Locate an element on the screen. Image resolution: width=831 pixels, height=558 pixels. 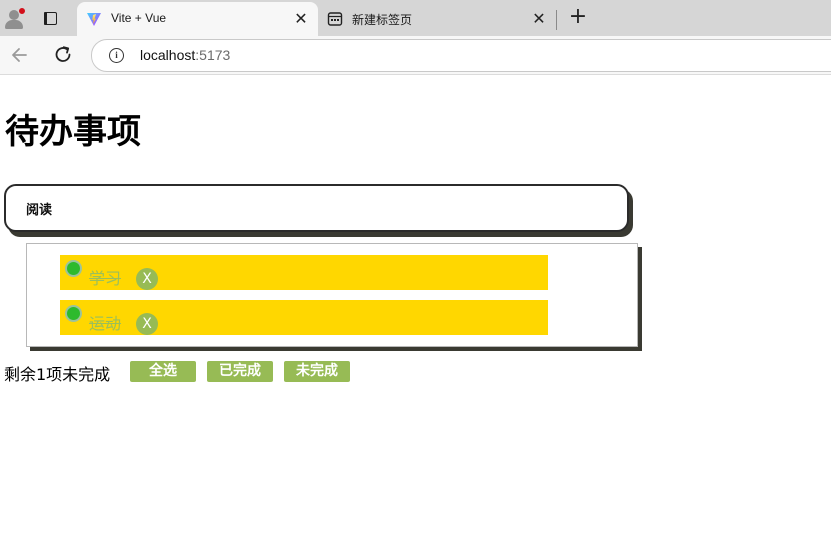
vite-logo-icon is located at coordinates (94, 19).